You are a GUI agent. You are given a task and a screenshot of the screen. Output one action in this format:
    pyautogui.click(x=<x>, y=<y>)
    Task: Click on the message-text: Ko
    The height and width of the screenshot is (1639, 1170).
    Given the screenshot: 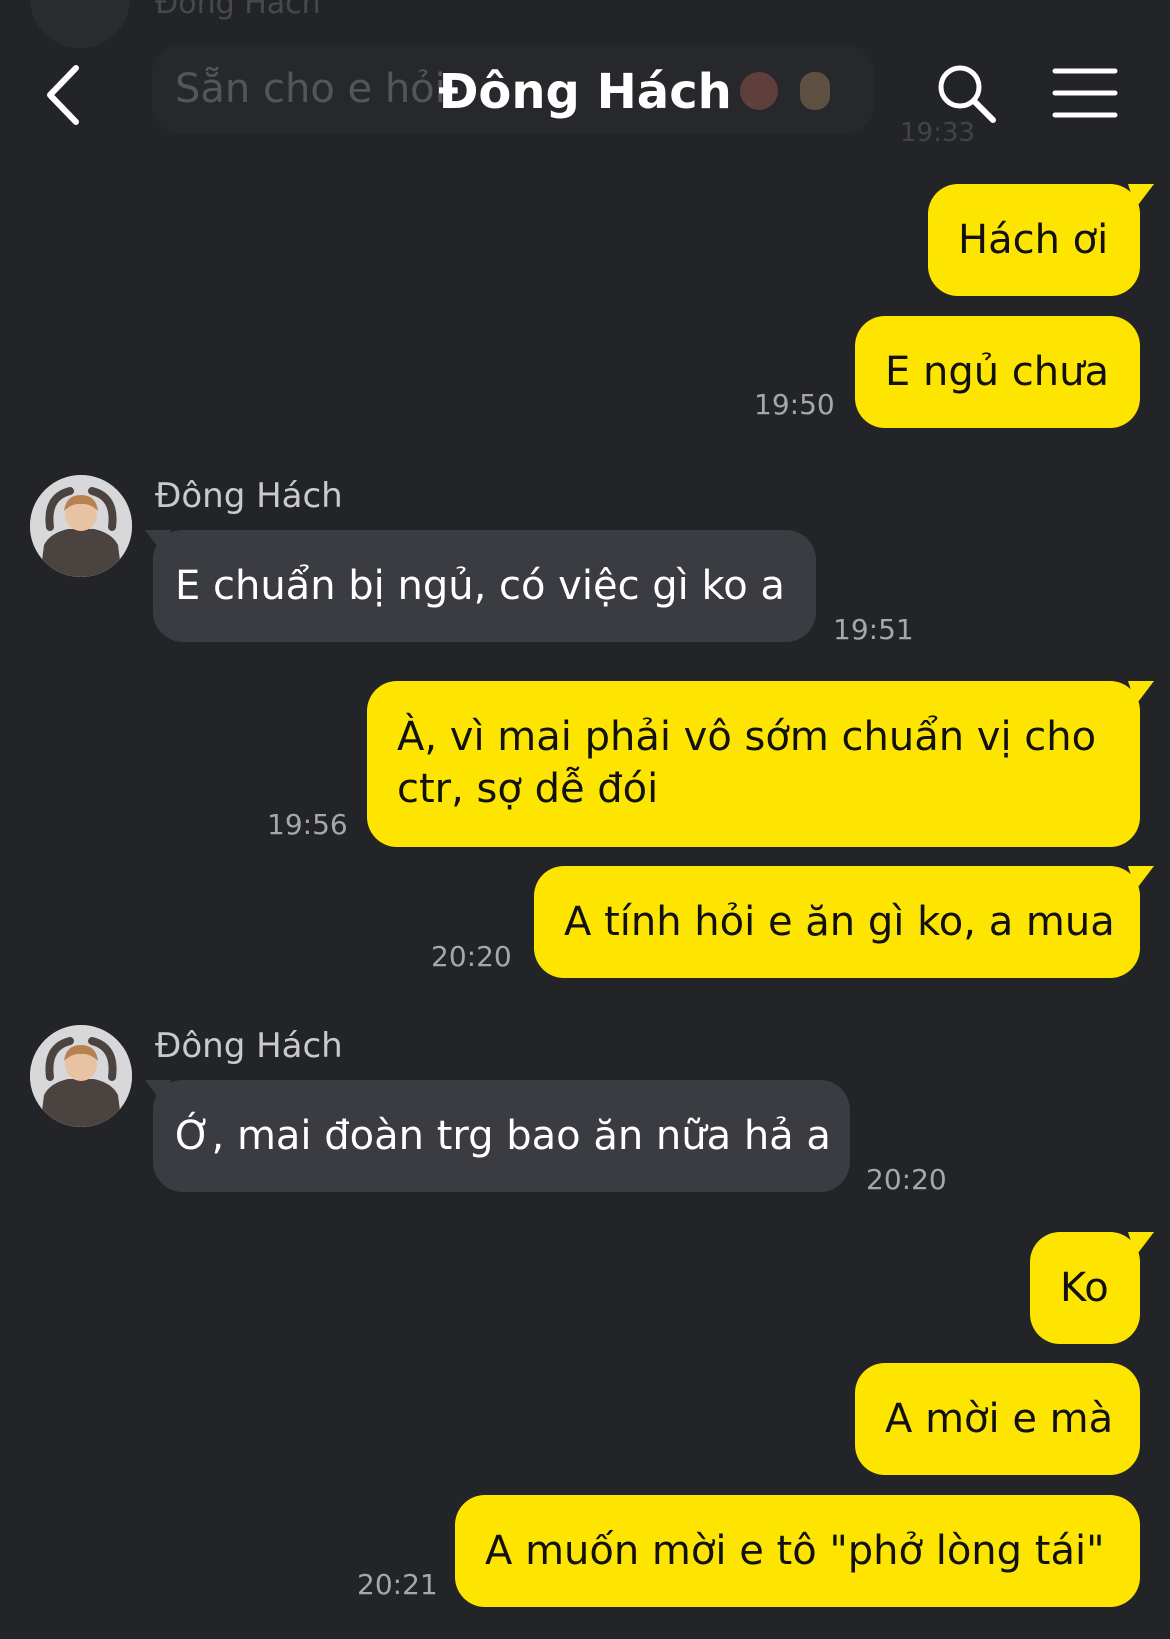 What is the action you would take?
    pyautogui.click(x=1084, y=1288)
    